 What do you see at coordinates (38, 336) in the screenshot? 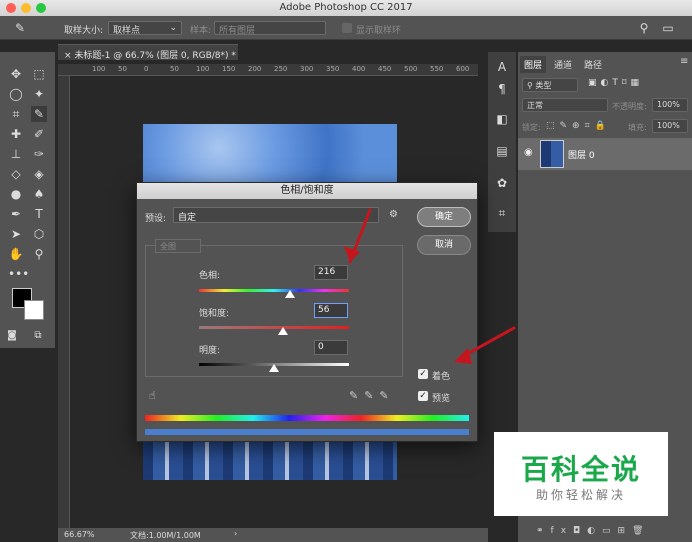
I see `screen-mode-icon: ⧉` at bounding box center [38, 336].